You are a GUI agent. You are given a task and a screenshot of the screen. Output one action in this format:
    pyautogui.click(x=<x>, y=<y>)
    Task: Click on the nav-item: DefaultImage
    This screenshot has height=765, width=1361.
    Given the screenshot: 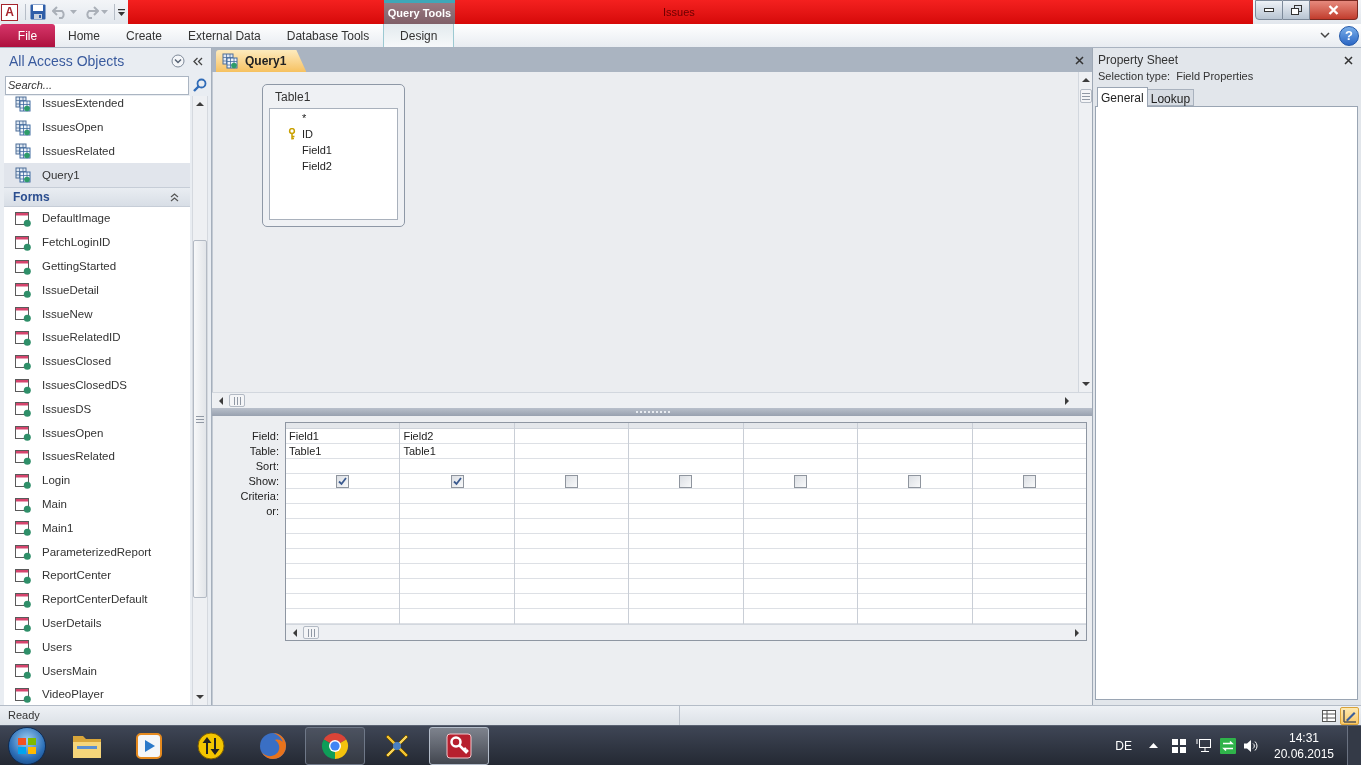 What is the action you would take?
    pyautogui.click(x=97, y=219)
    